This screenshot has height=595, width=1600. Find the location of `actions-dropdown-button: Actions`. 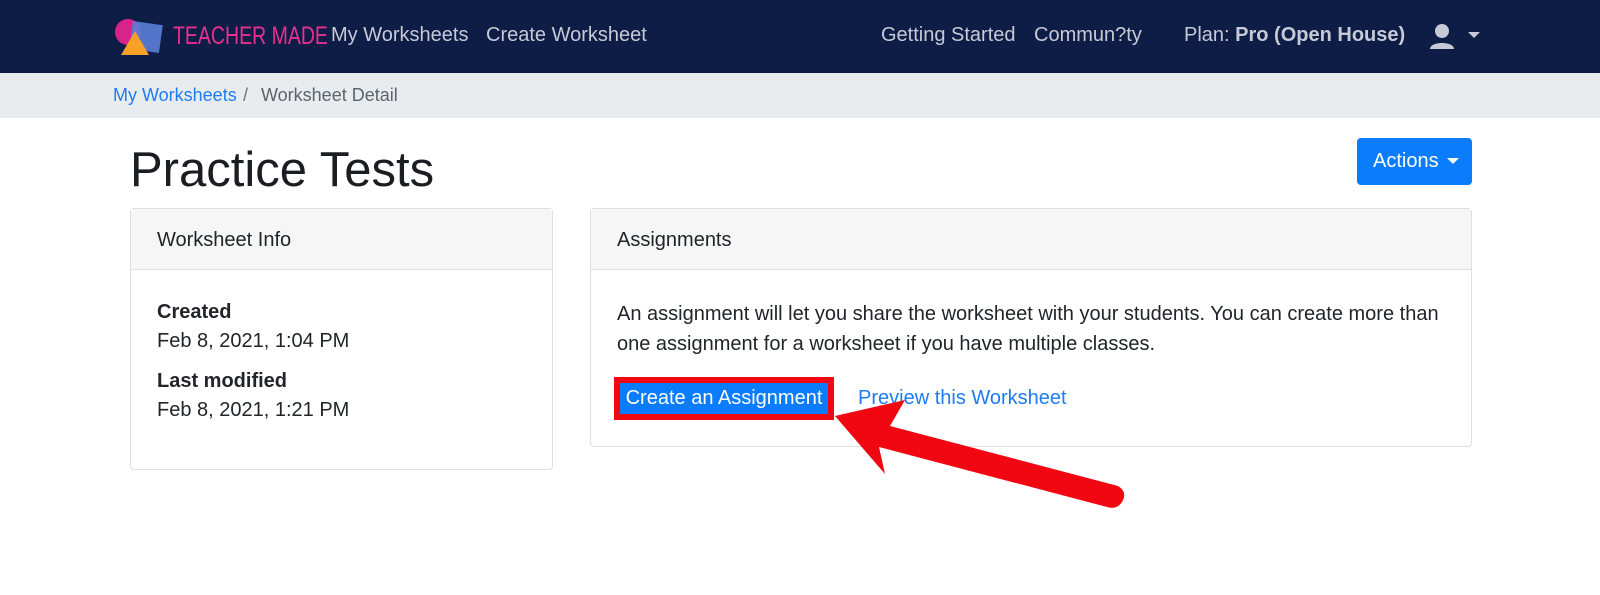

actions-dropdown-button: Actions is located at coordinates (1414, 161).